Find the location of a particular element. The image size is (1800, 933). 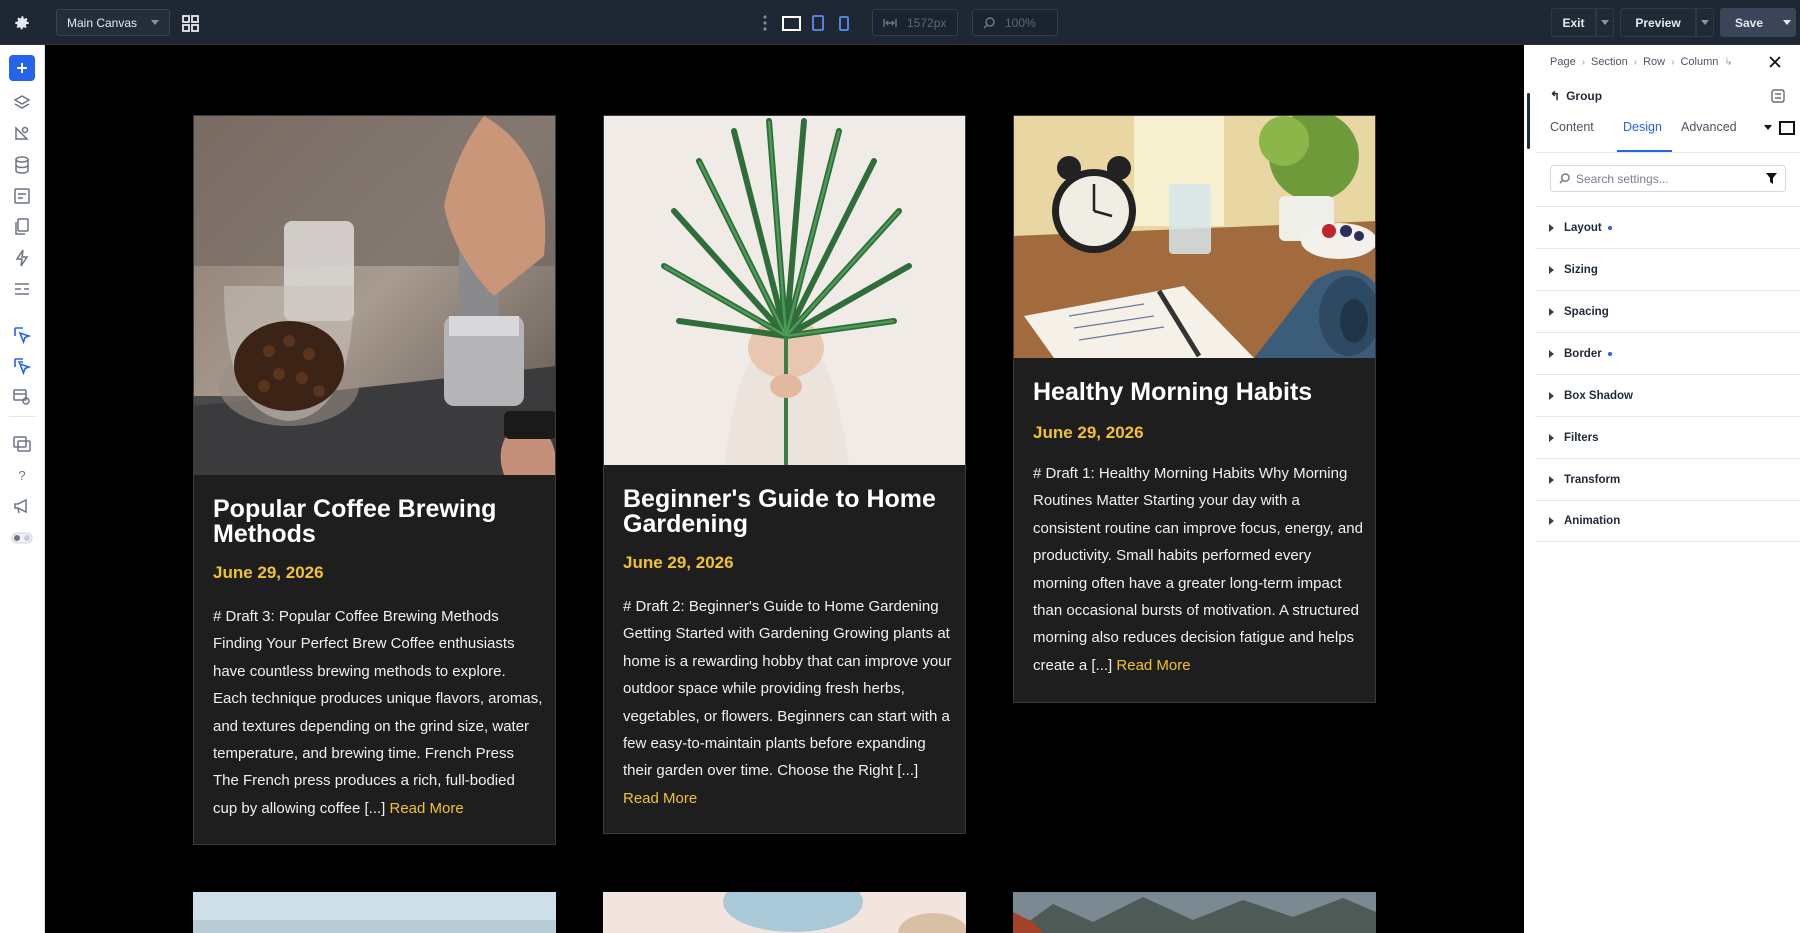

save-button: Save is located at coordinates (1749, 22).